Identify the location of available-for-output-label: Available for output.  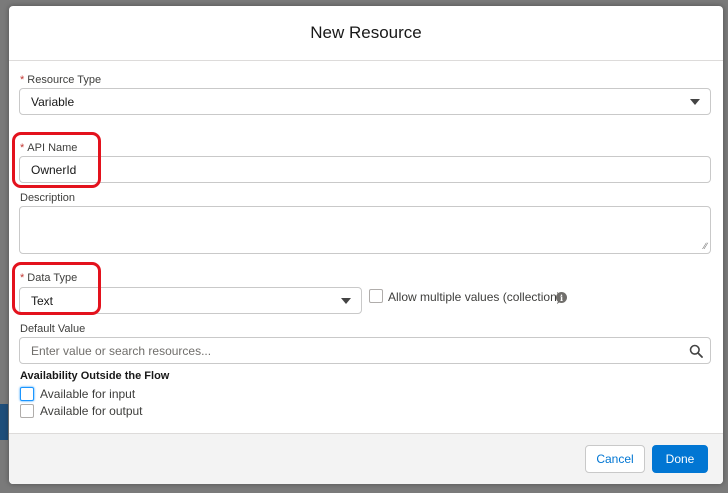
(91, 411).